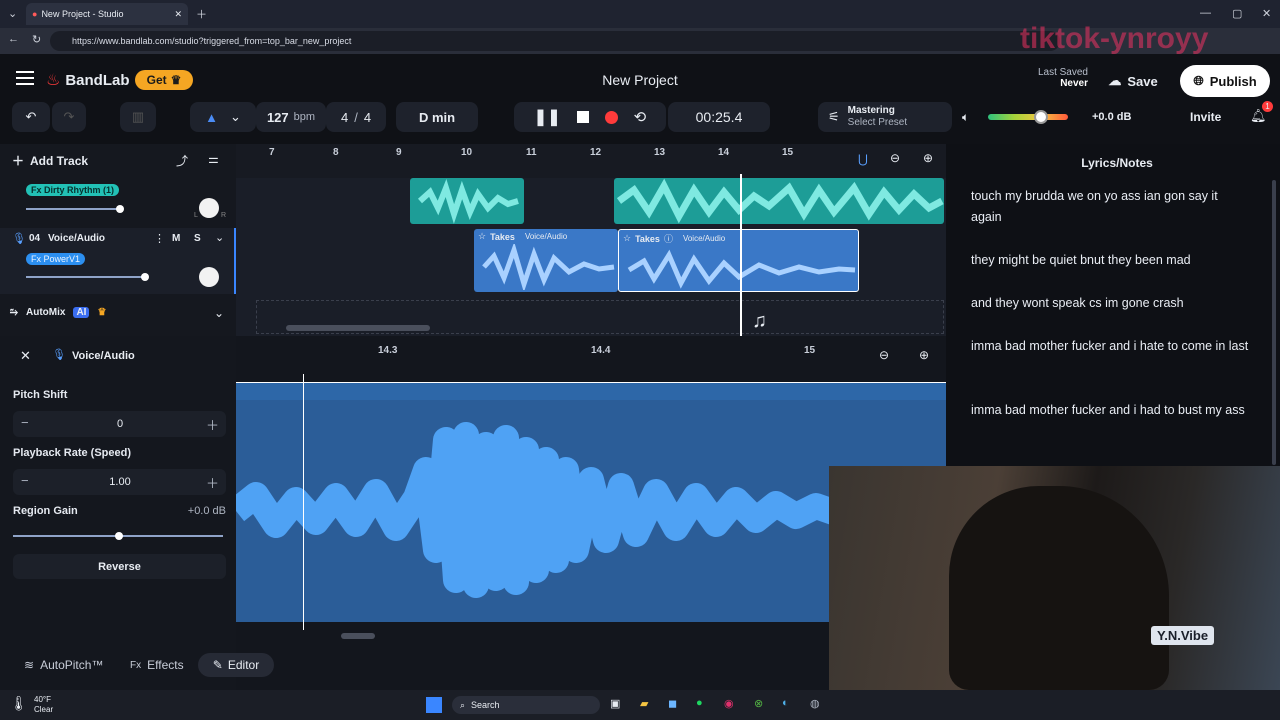 The image size is (1280, 720). I want to click on file-explorer-icon: ▰, so click(644, 703).